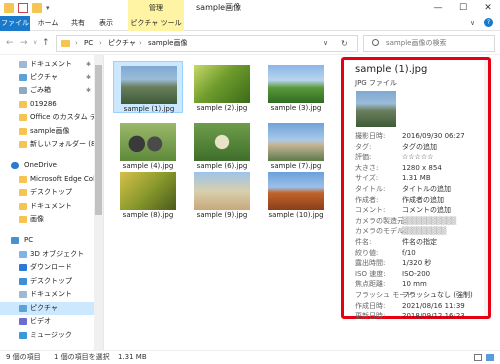 The width and height of the screenshot is (500, 364). Describe the element at coordinates (363, 242) in the screenshot. I see `property-label: 件名:` at that location.